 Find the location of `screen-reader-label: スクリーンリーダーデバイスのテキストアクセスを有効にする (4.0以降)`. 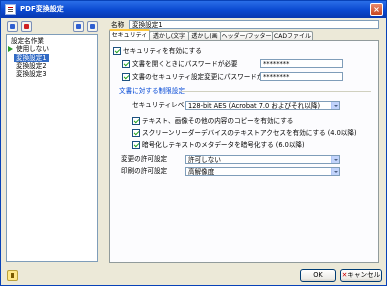

screen-reader-label: スクリーンリーダーデバイスのテキストアクセスを有効にする (4.0以降) is located at coordinates (249, 133).